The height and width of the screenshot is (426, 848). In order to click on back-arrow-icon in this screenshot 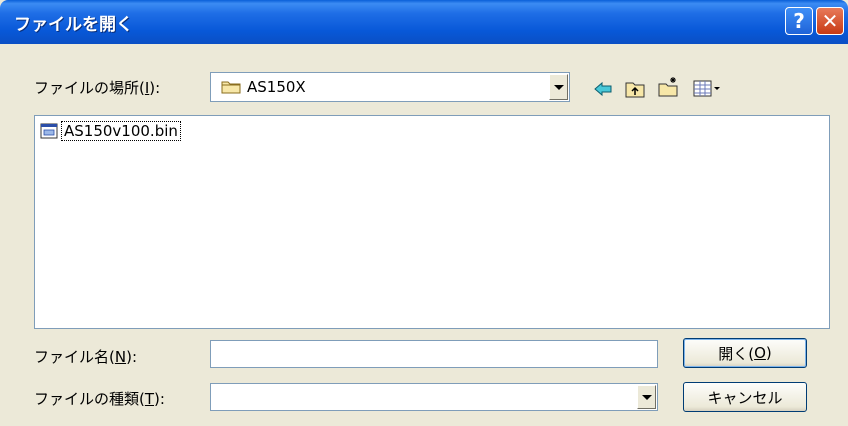, I will do `click(603, 89)`.